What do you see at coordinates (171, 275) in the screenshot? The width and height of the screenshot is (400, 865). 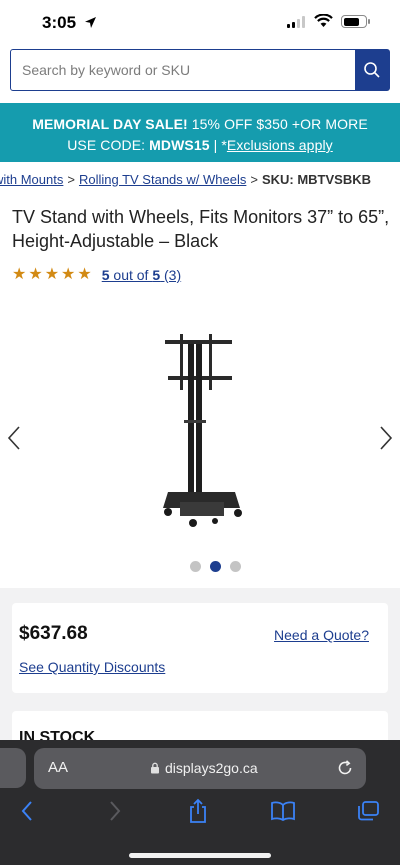 I see `rating-count: (3)` at bounding box center [171, 275].